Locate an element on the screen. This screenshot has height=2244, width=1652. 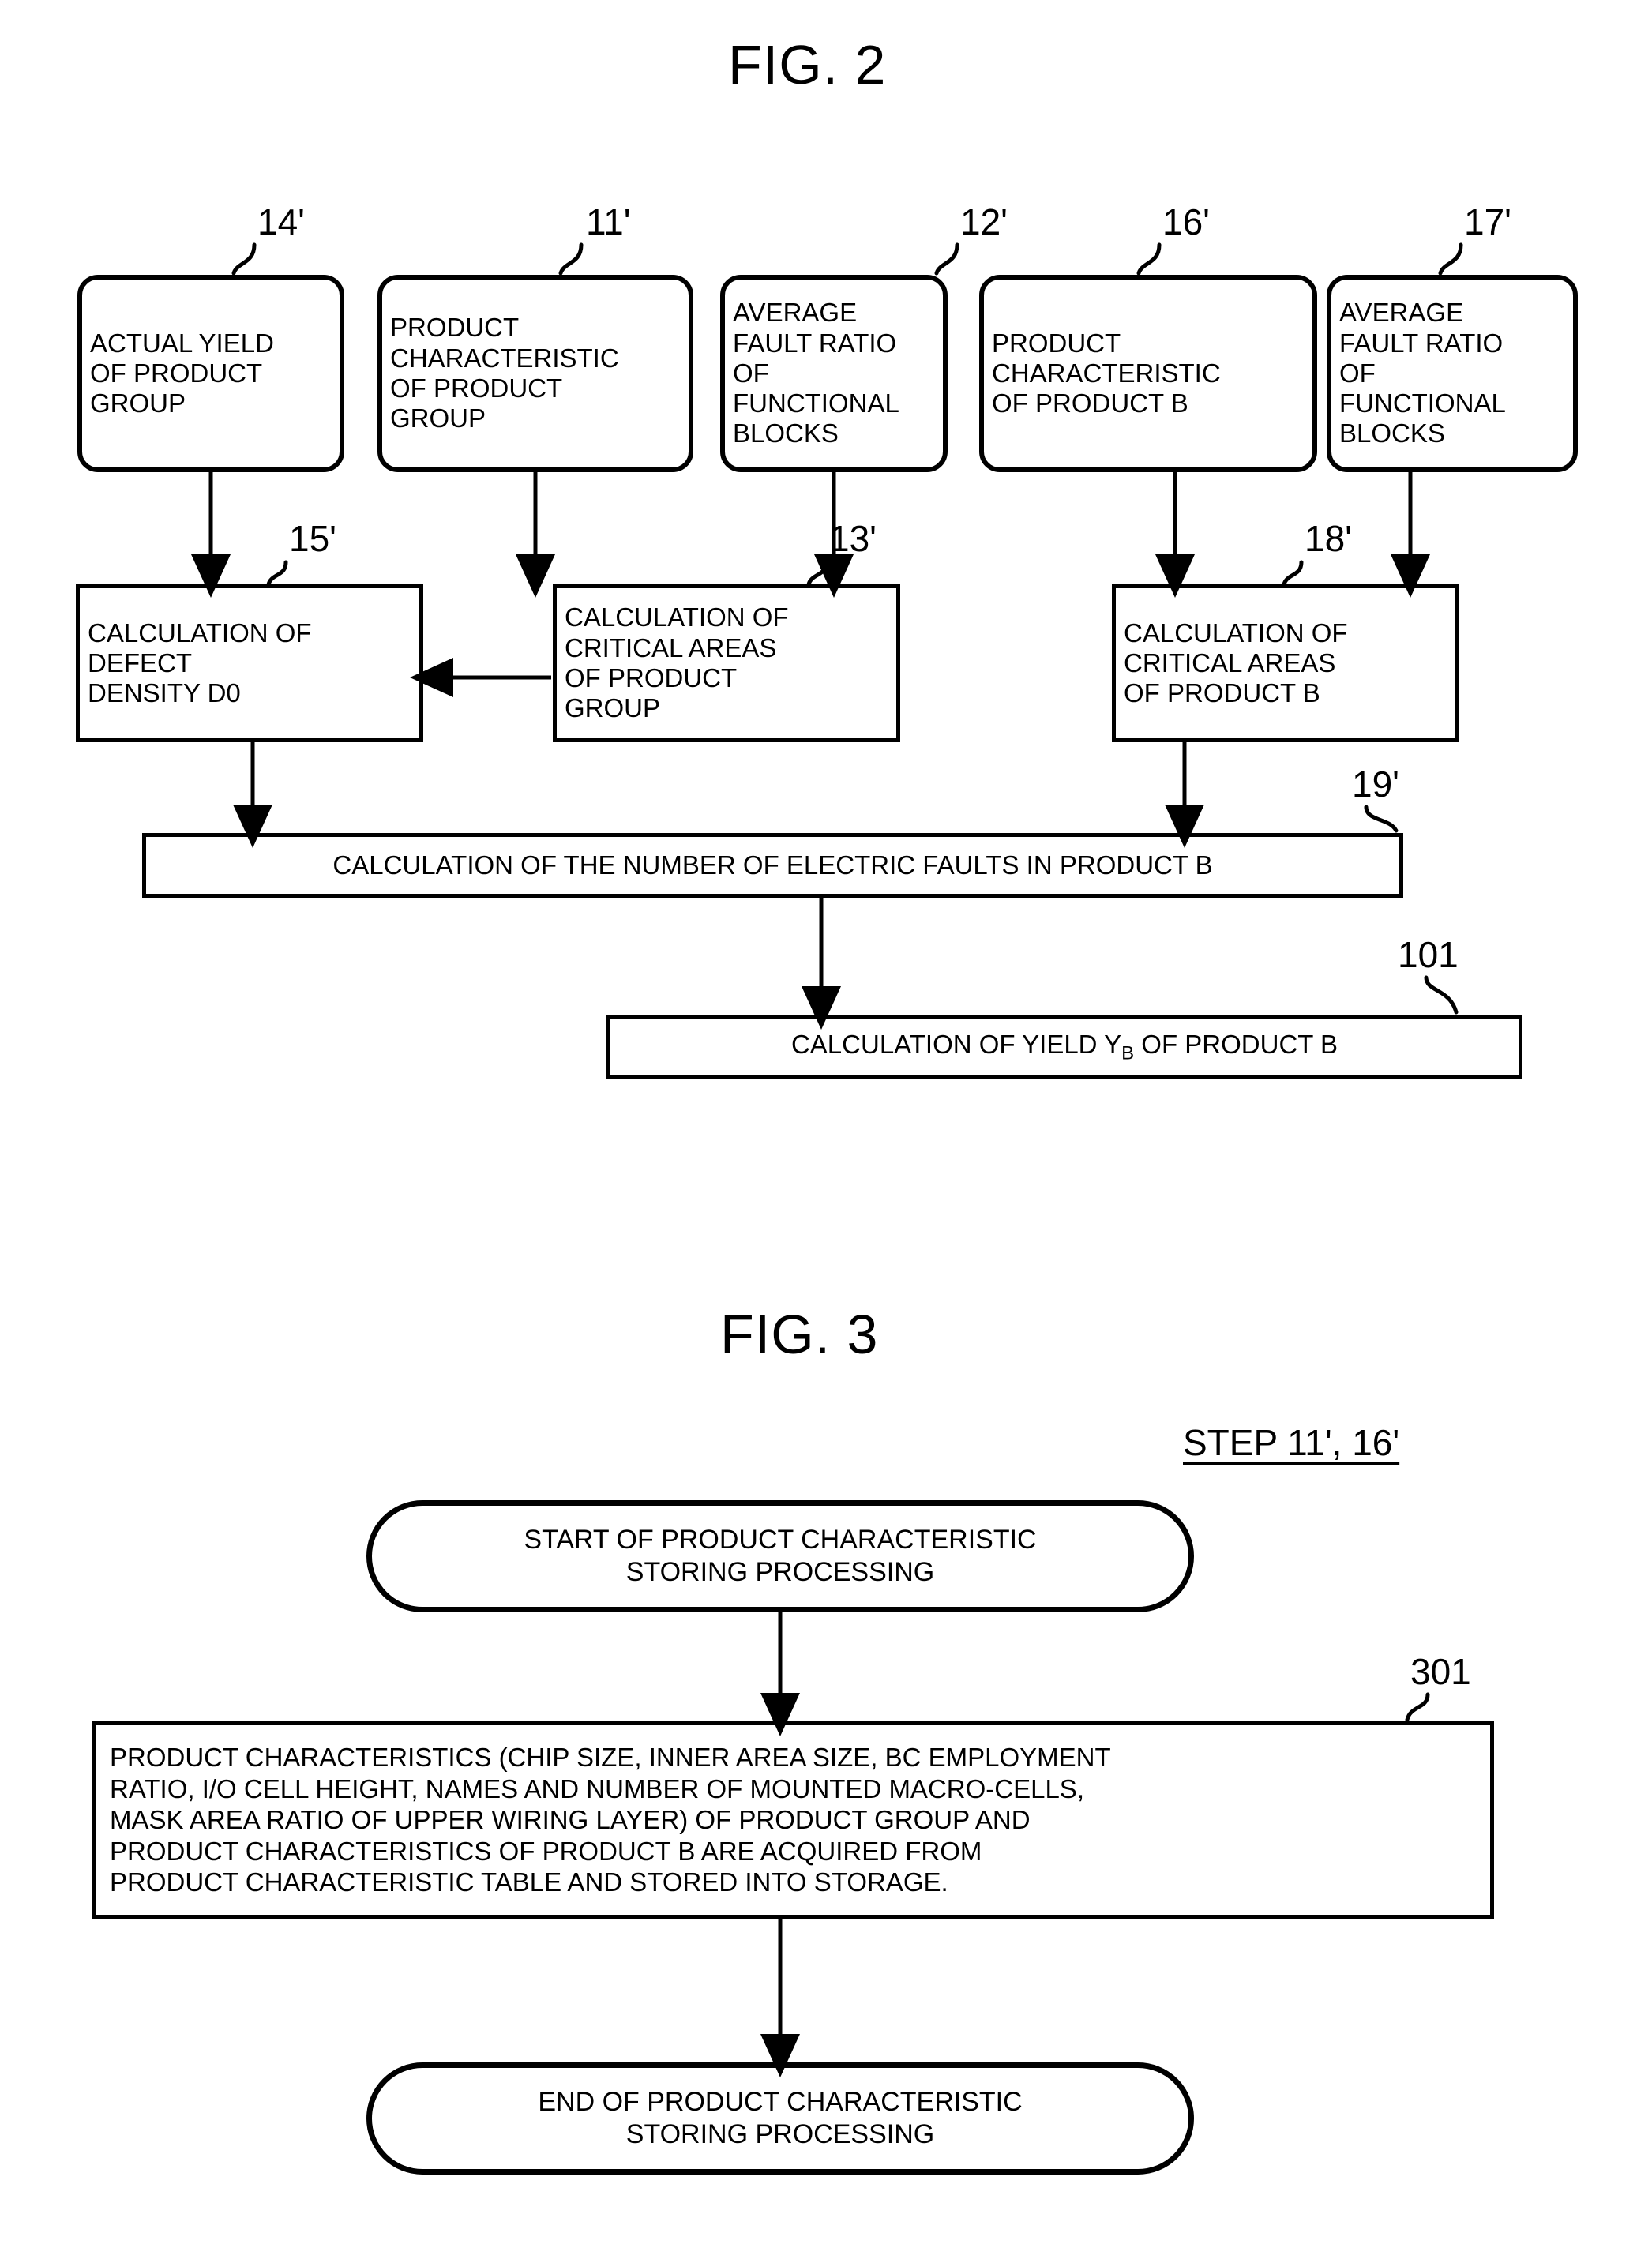
node-calculation-of-defect-density: CALCULATION OF DEFECT DENSITY D0 is located at coordinates (249, 663).